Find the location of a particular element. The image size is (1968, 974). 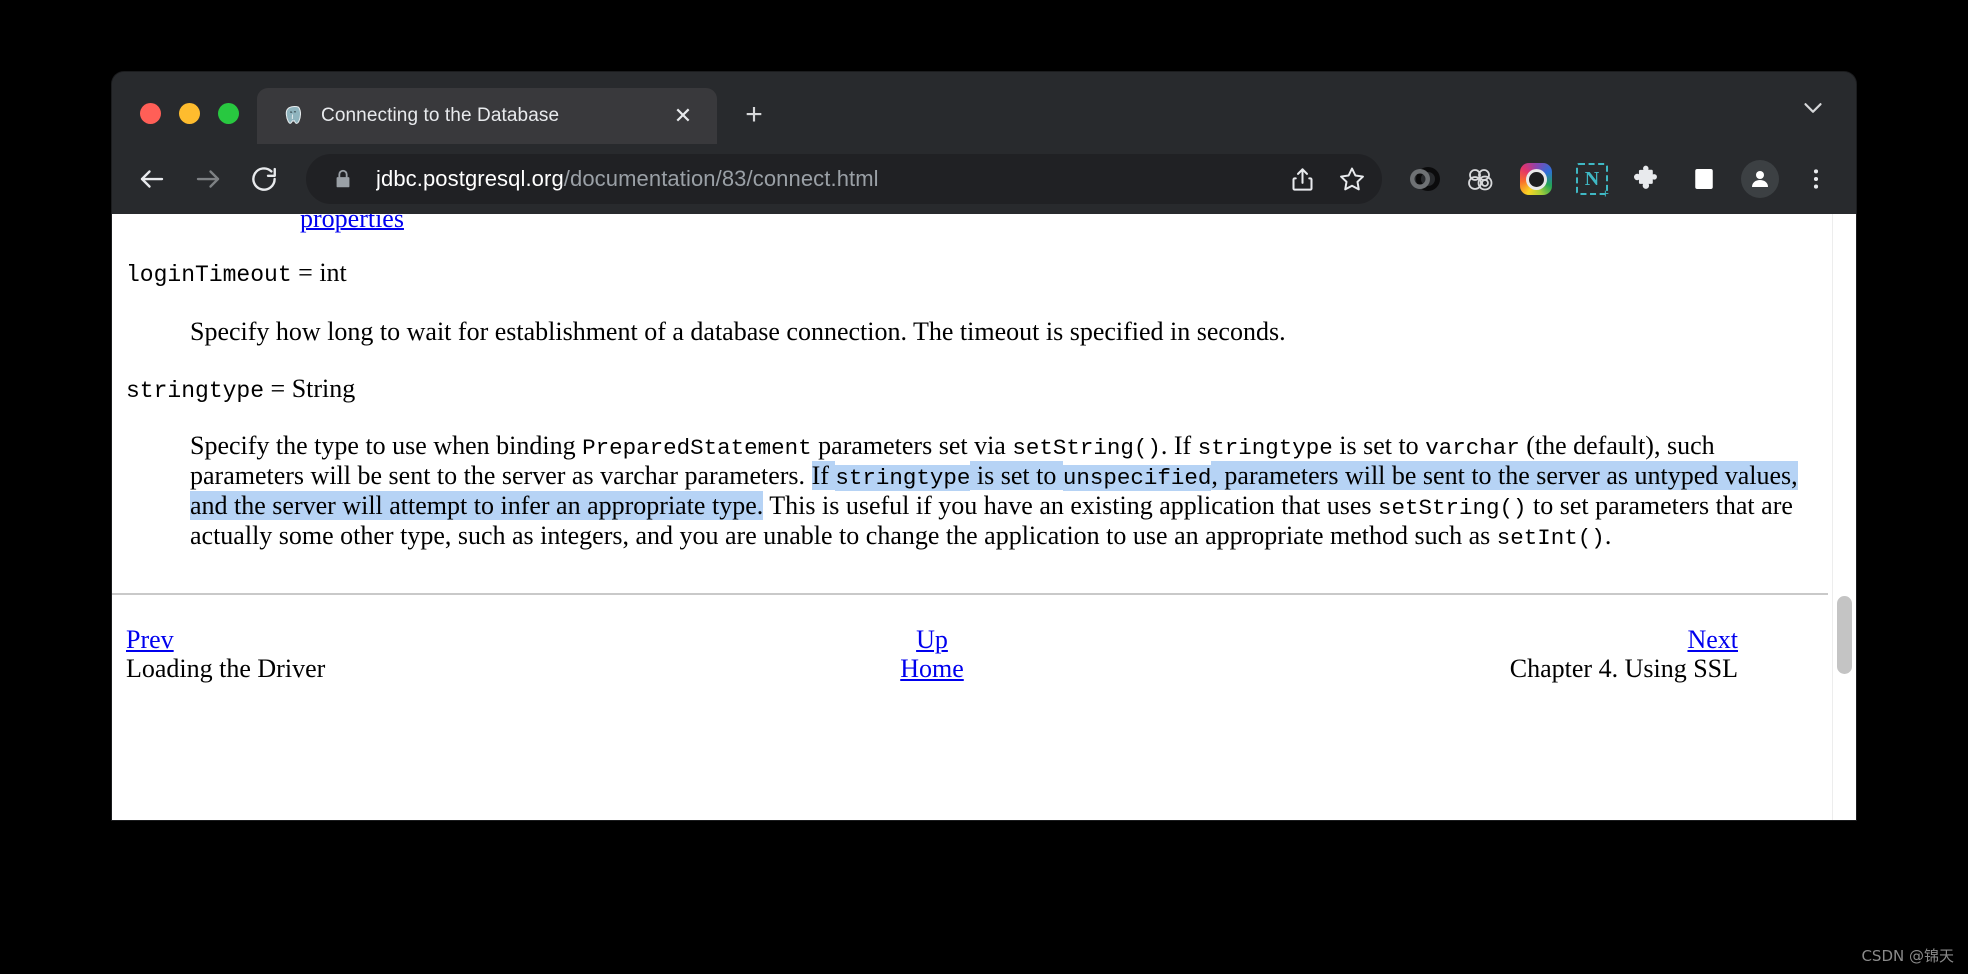

next-link: Next is located at coordinates (1712, 639).